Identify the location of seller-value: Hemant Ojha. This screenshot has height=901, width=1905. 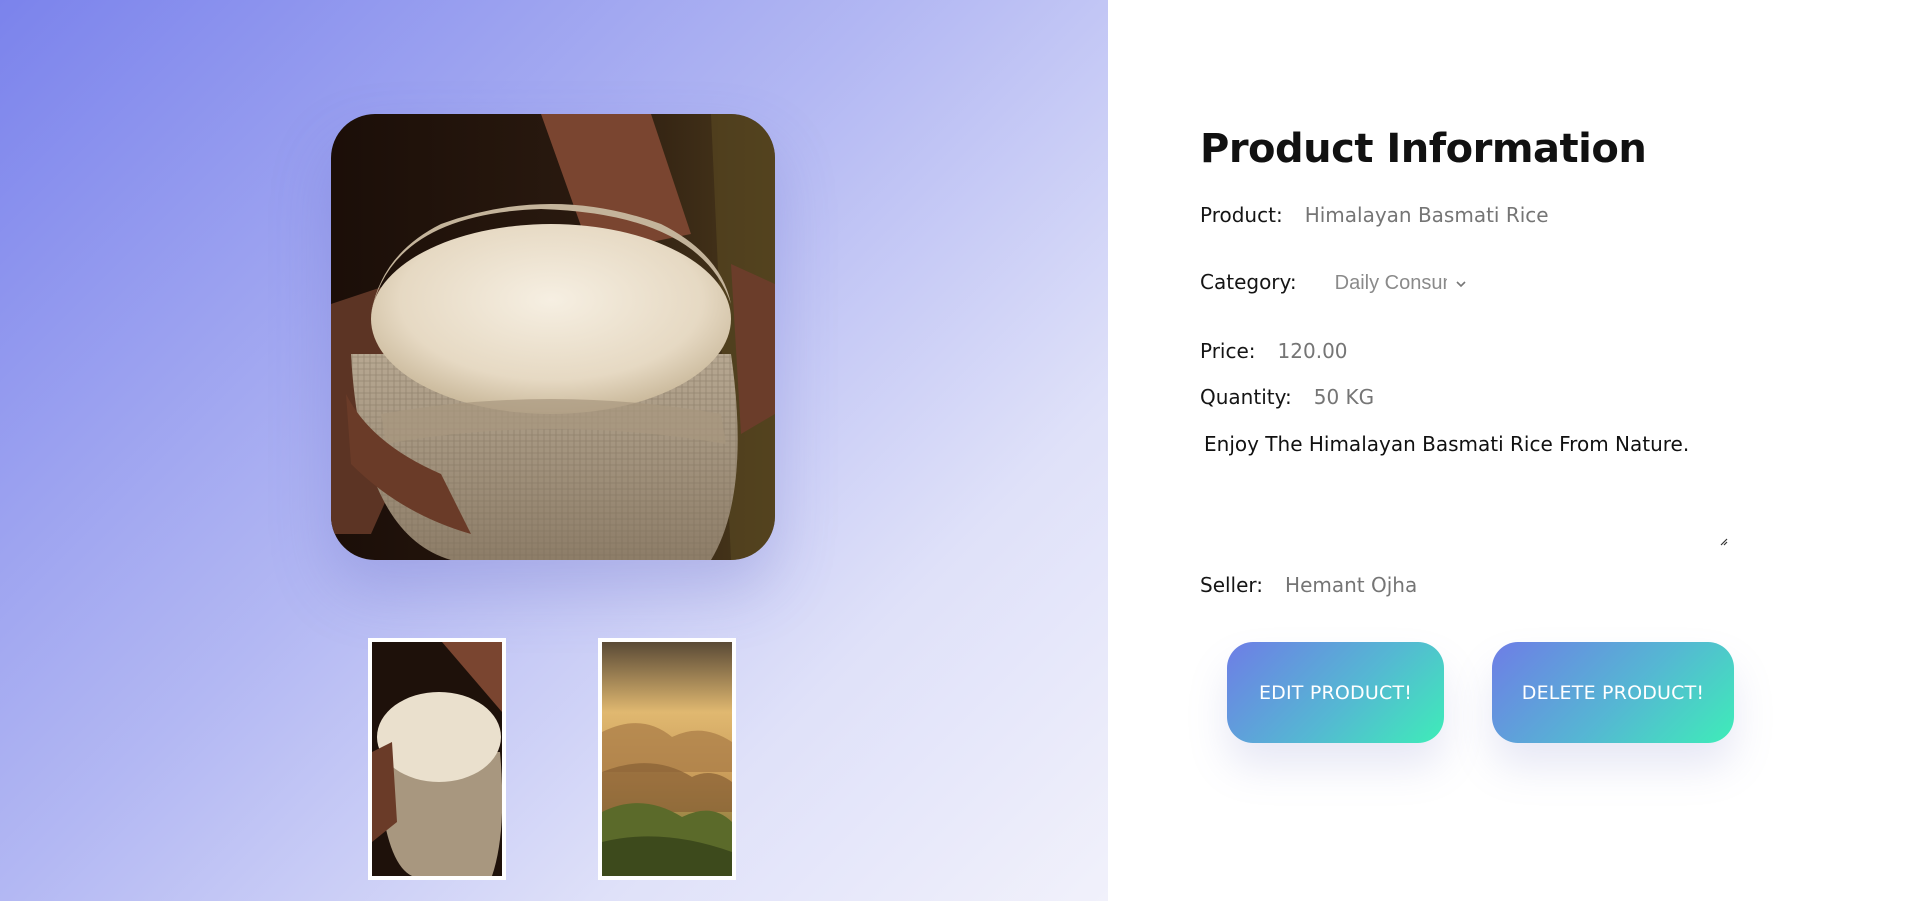
(1351, 585).